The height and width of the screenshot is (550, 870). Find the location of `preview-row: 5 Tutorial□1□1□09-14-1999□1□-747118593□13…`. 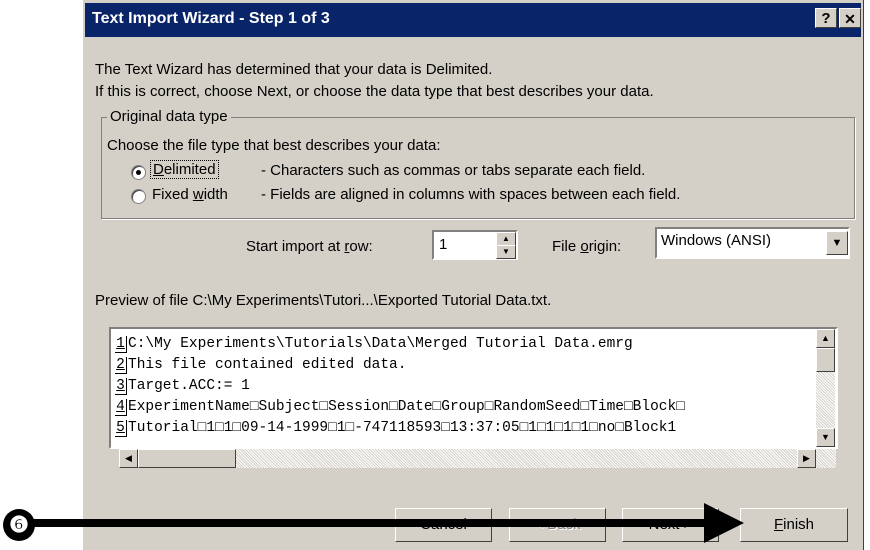

preview-row: 5 Tutorial□1□1□09-14-1999□1□-747118593□13… is located at coordinates (396, 428).